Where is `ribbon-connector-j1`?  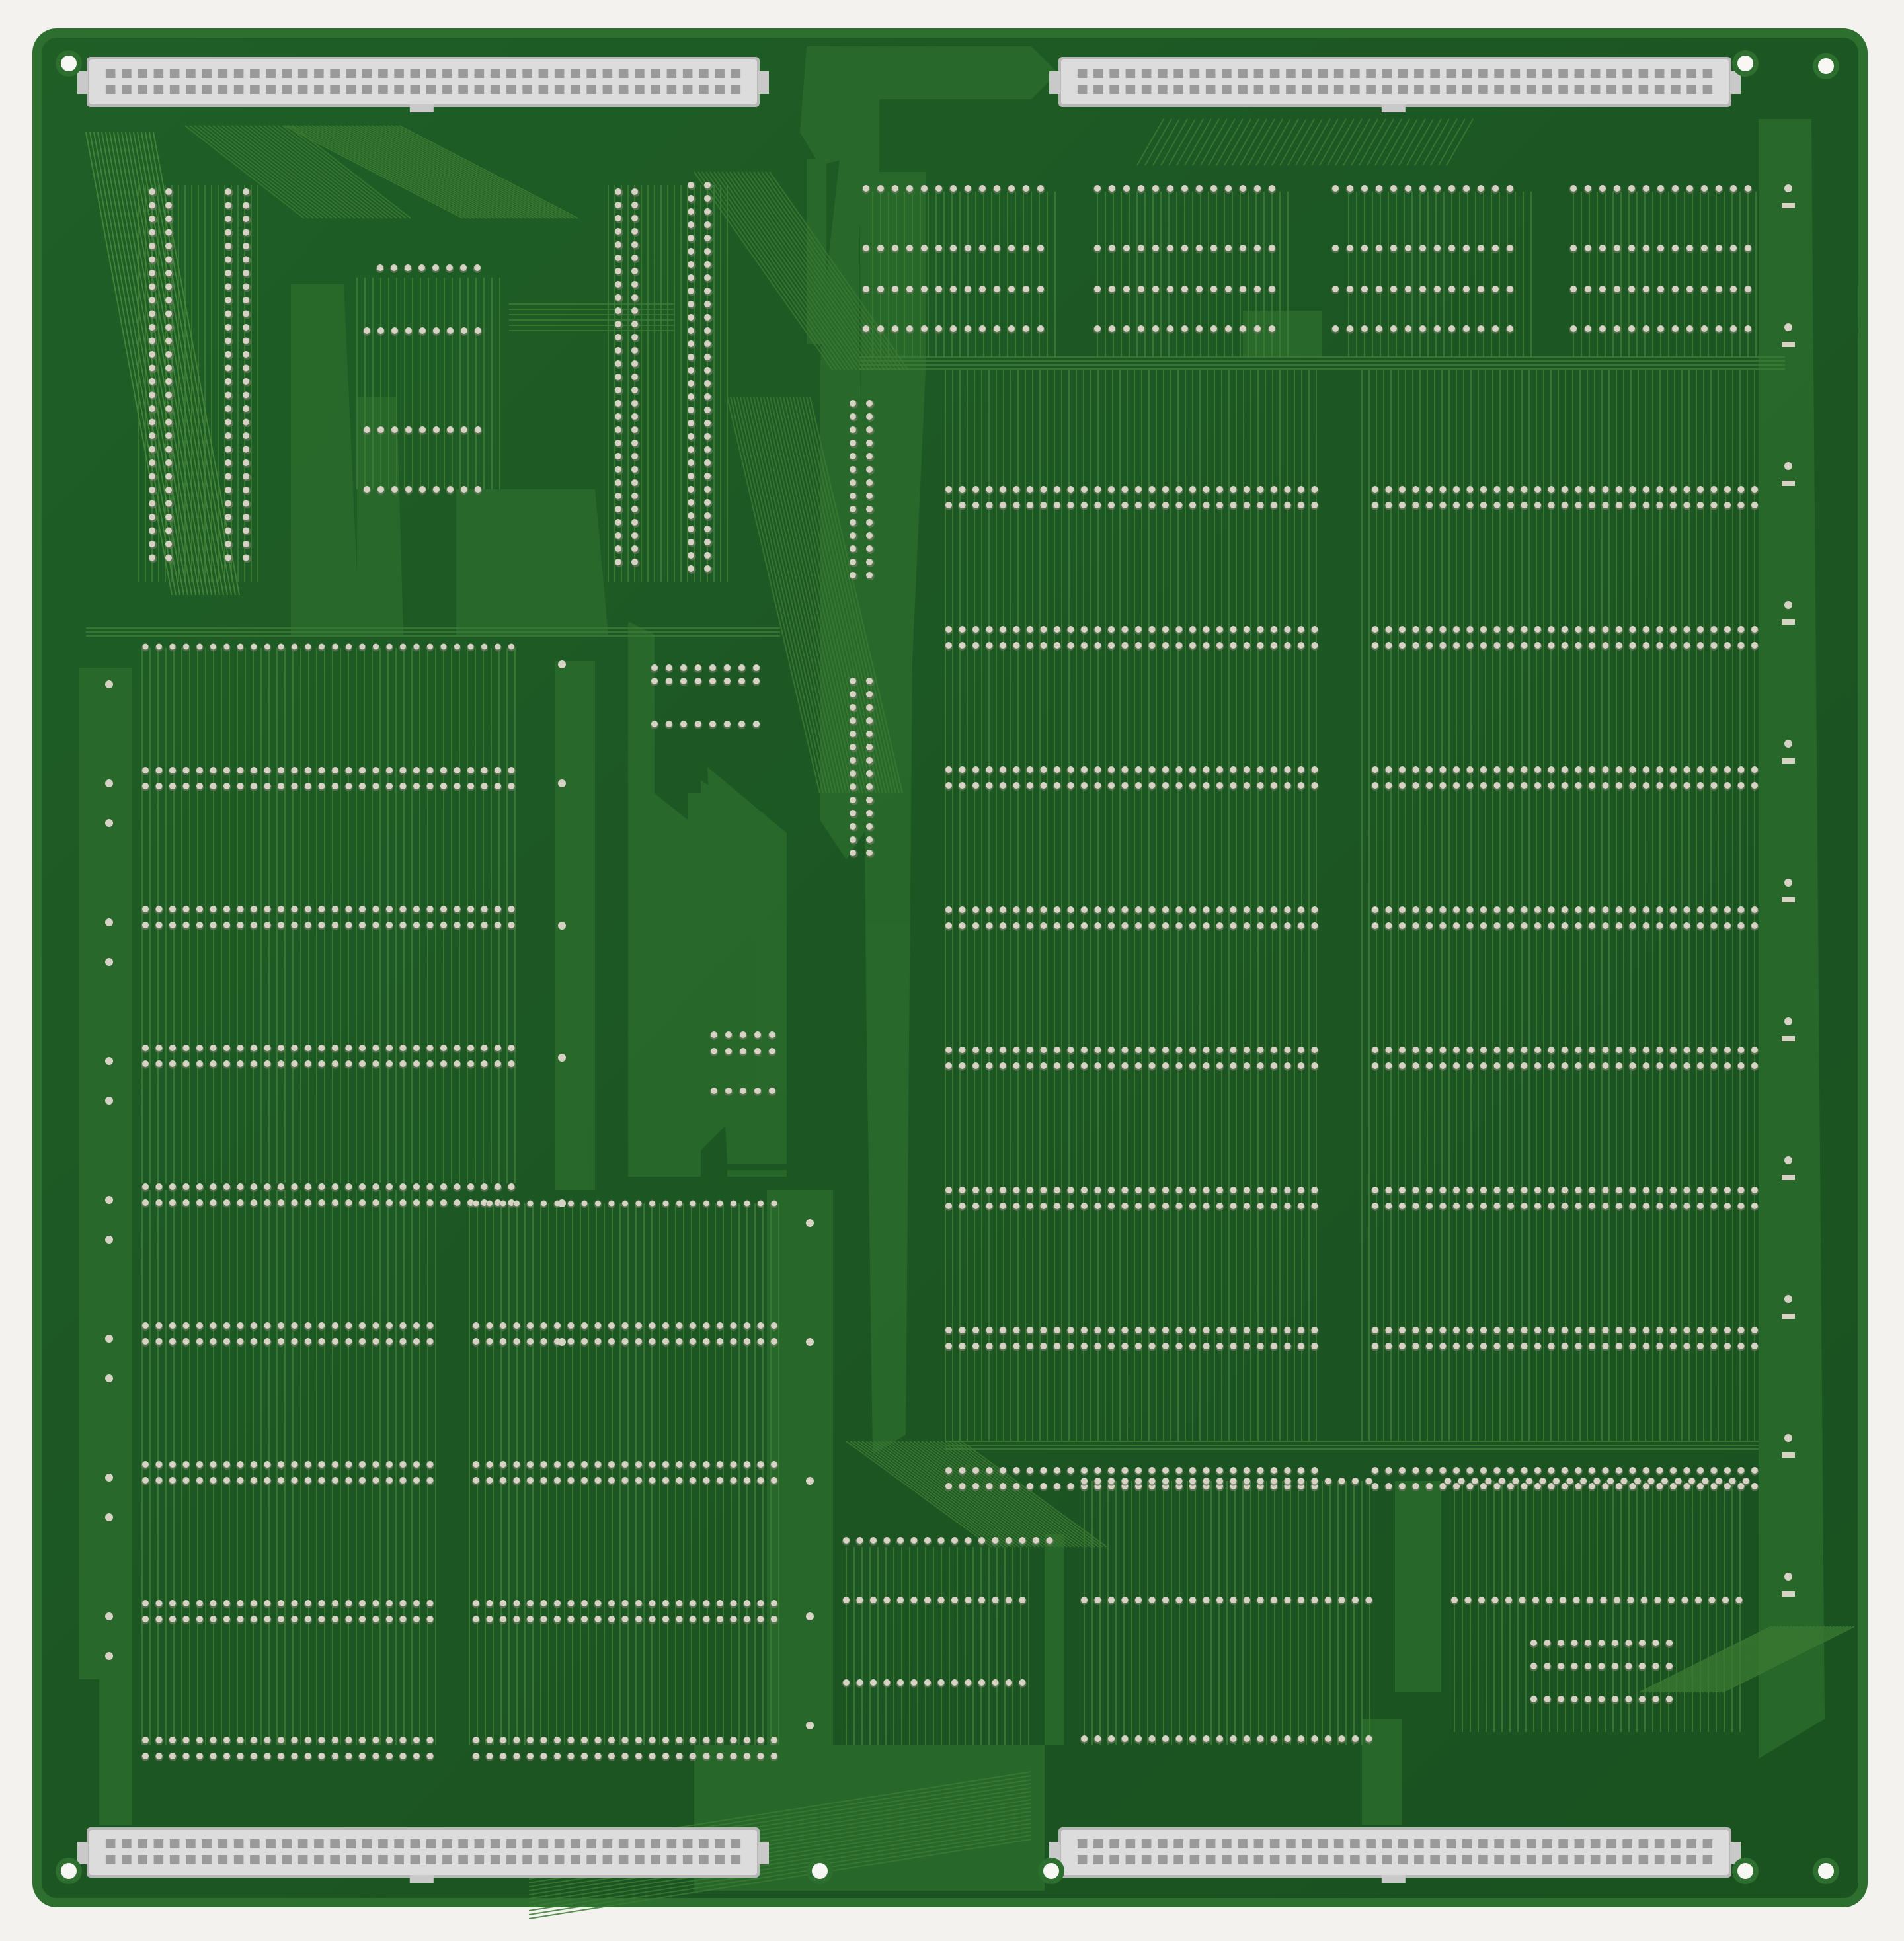 ribbon-connector-j1 is located at coordinates (423, 84).